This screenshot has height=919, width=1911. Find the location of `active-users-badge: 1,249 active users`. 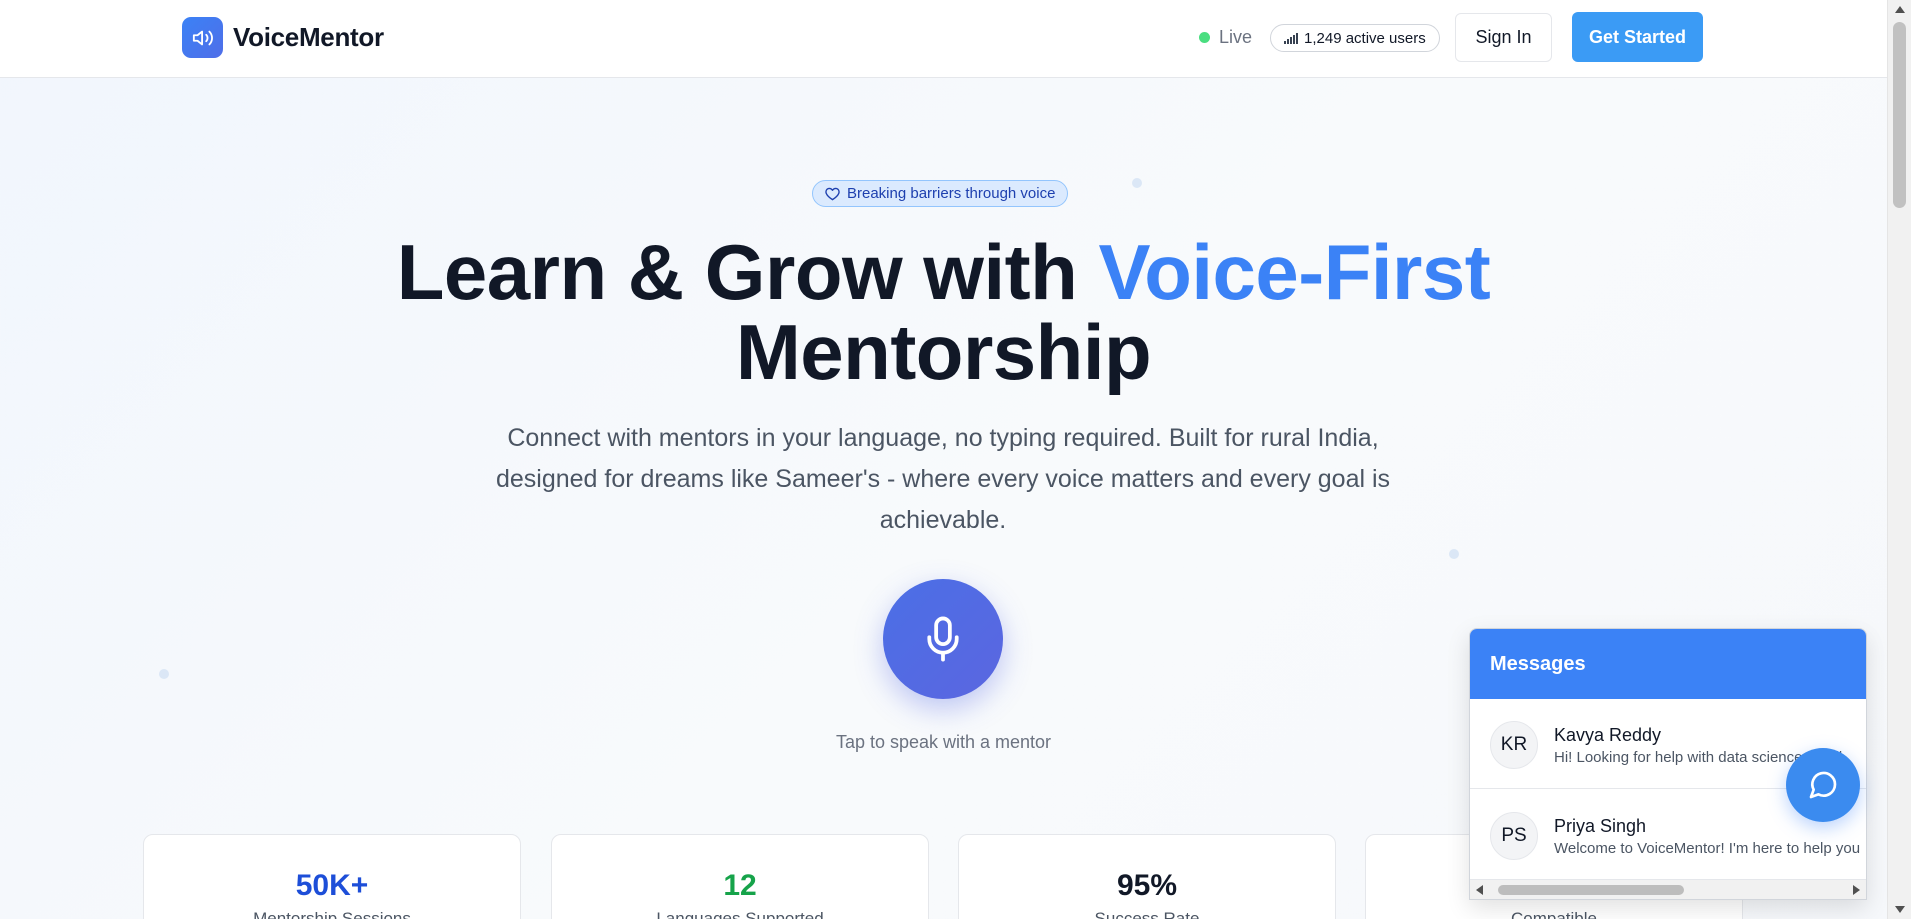

active-users-badge: 1,249 active users is located at coordinates (1355, 38).